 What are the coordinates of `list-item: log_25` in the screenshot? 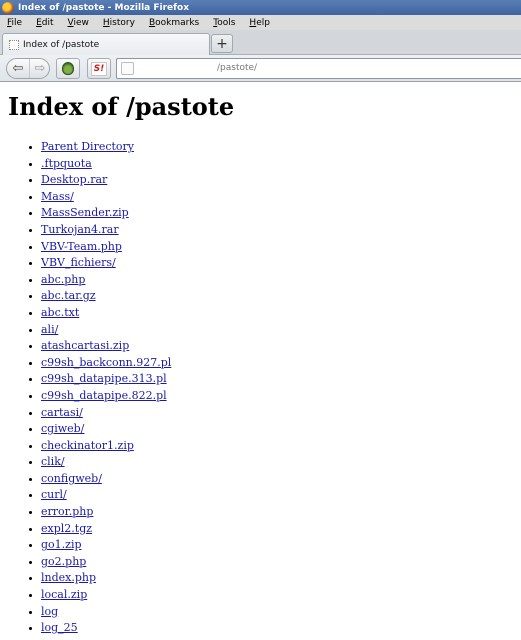 It's located at (106, 628).